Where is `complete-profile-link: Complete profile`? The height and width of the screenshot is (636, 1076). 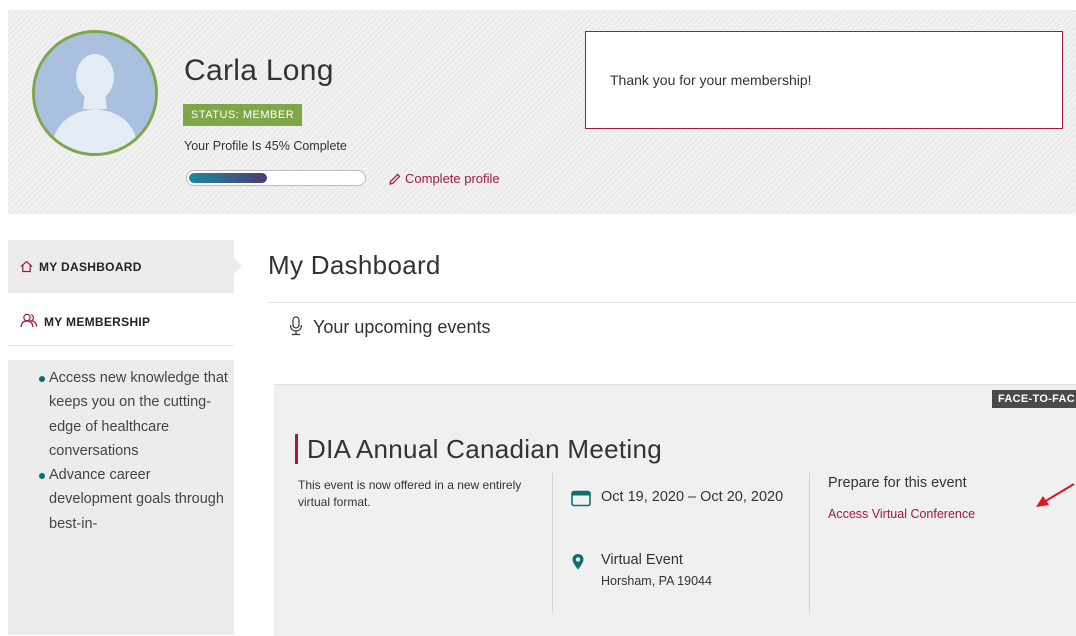 complete-profile-link: Complete profile is located at coordinates (444, 178).